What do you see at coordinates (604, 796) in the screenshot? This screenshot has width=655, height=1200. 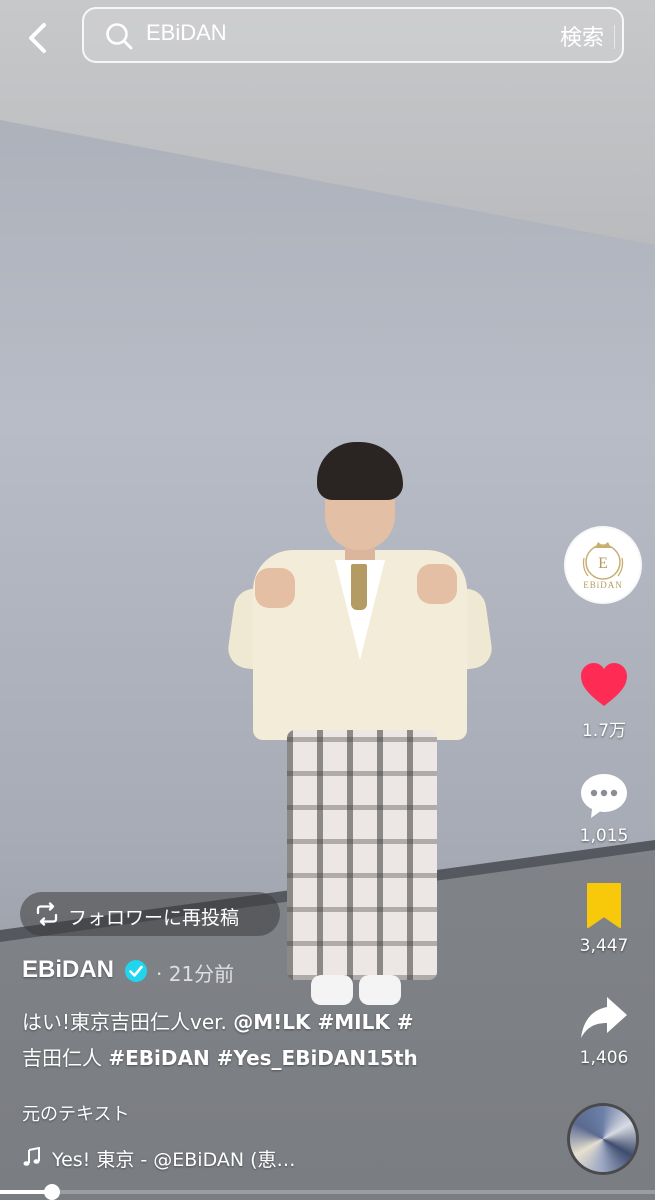 I see `comment-icon` at bounding box center [604, 796].